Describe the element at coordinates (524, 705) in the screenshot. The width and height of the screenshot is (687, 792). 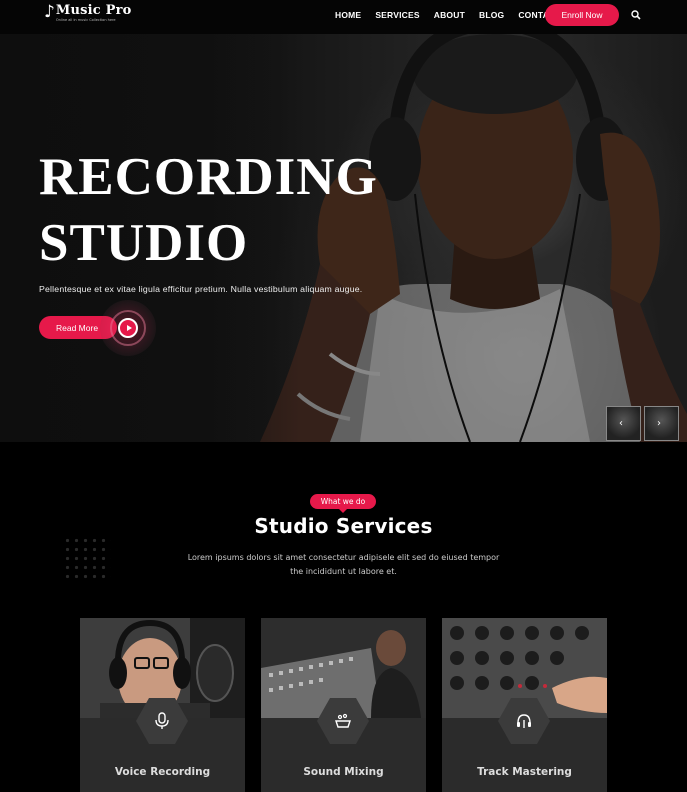
I see `service-card-track-mastering: Track Mastering` at that location.